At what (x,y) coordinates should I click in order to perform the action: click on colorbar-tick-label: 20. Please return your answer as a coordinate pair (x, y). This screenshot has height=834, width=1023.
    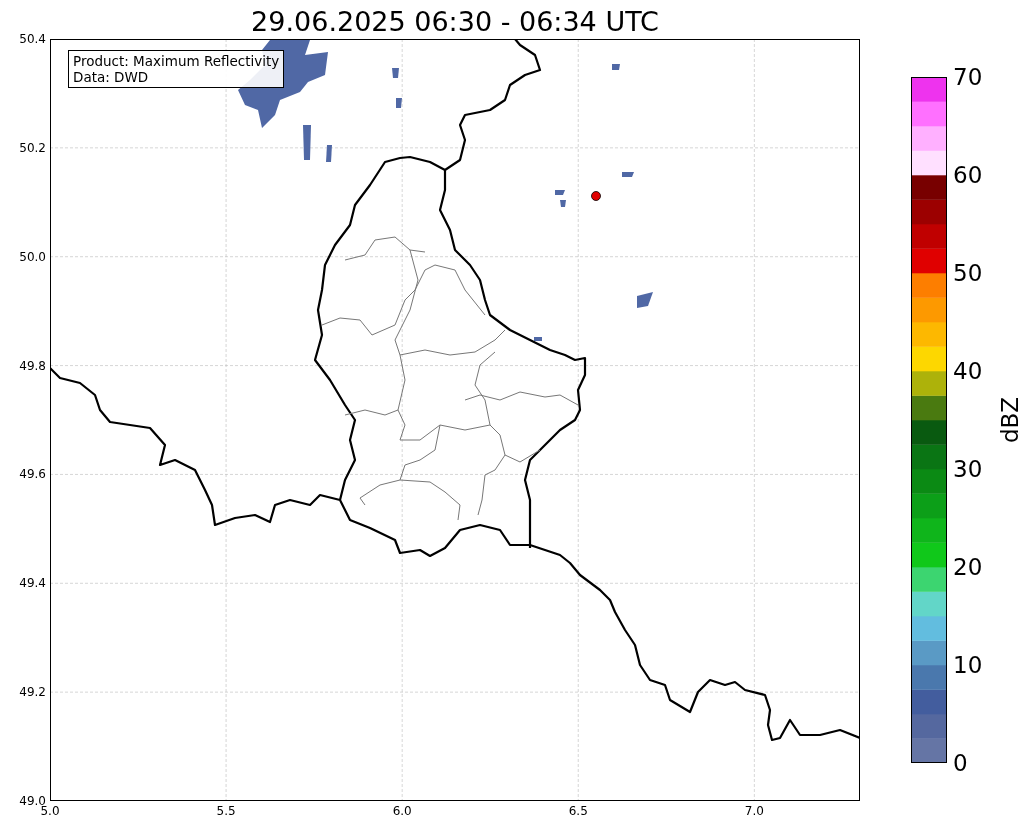
    Looking at the image, I should click on (968, 567).